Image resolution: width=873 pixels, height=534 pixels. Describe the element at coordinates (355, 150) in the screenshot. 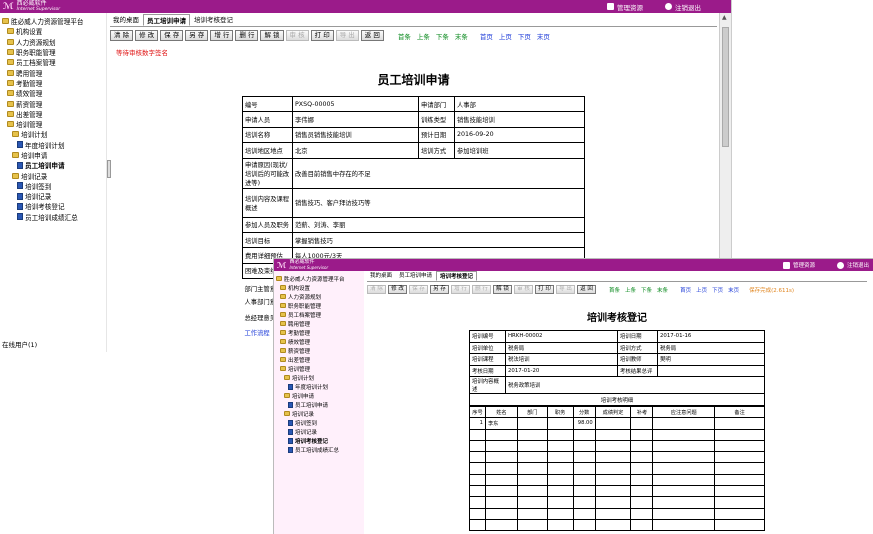

I see `place-value: 北京` at that location.